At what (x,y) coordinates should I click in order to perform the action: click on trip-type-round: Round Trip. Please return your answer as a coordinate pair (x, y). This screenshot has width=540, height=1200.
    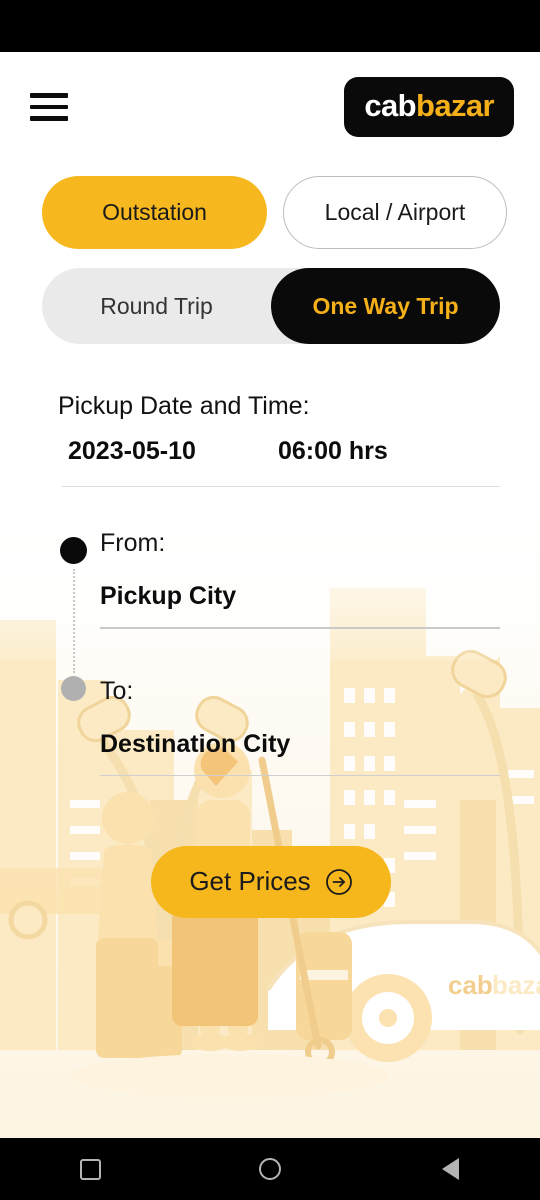
    Looking at the image, I should click on (156, 306).